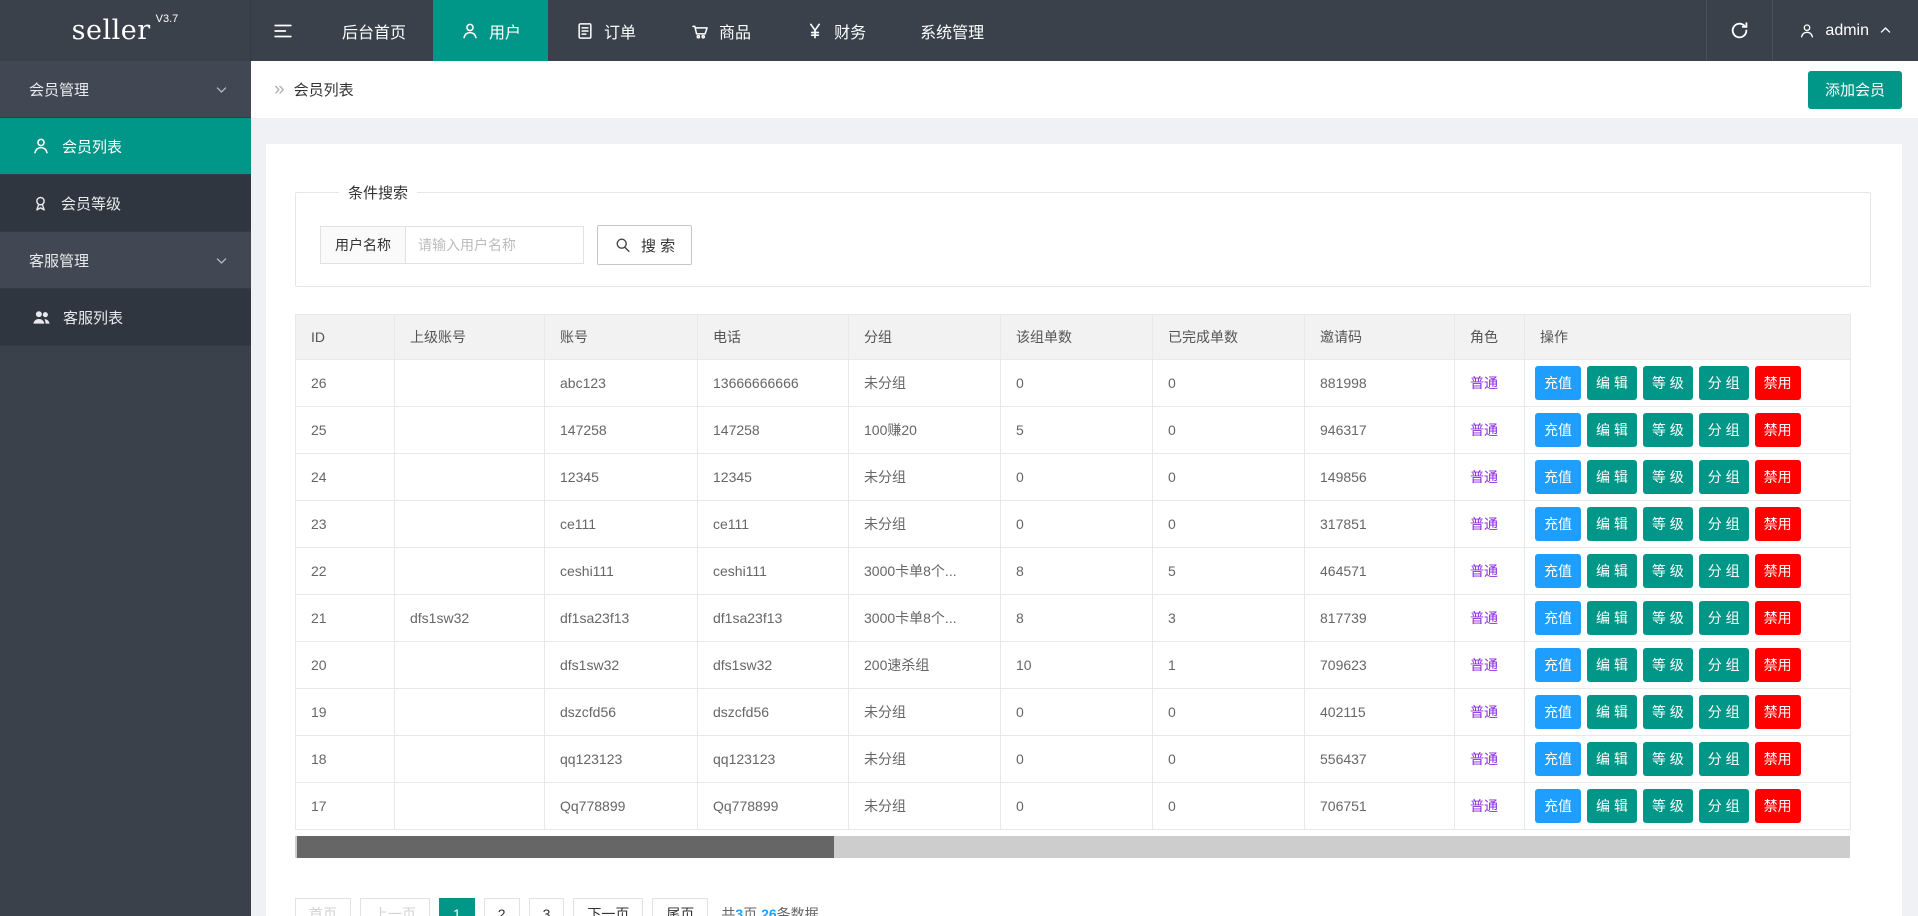  What do you see at coordinates (495, 245) in the screenshot?
I see `username-input` at bounding box center [495, 245].